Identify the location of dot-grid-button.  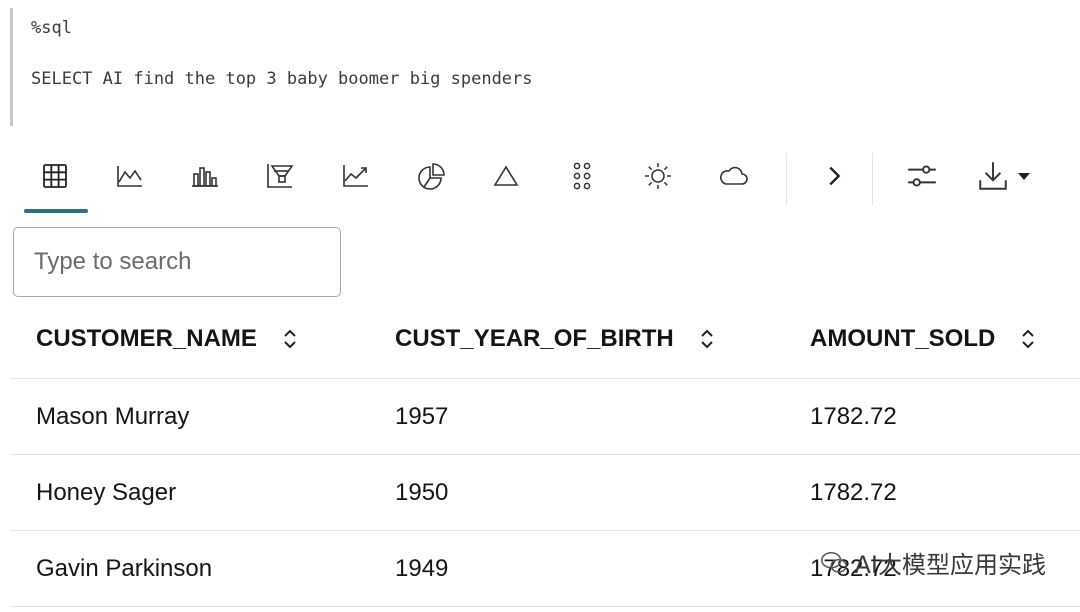
(582, 176).